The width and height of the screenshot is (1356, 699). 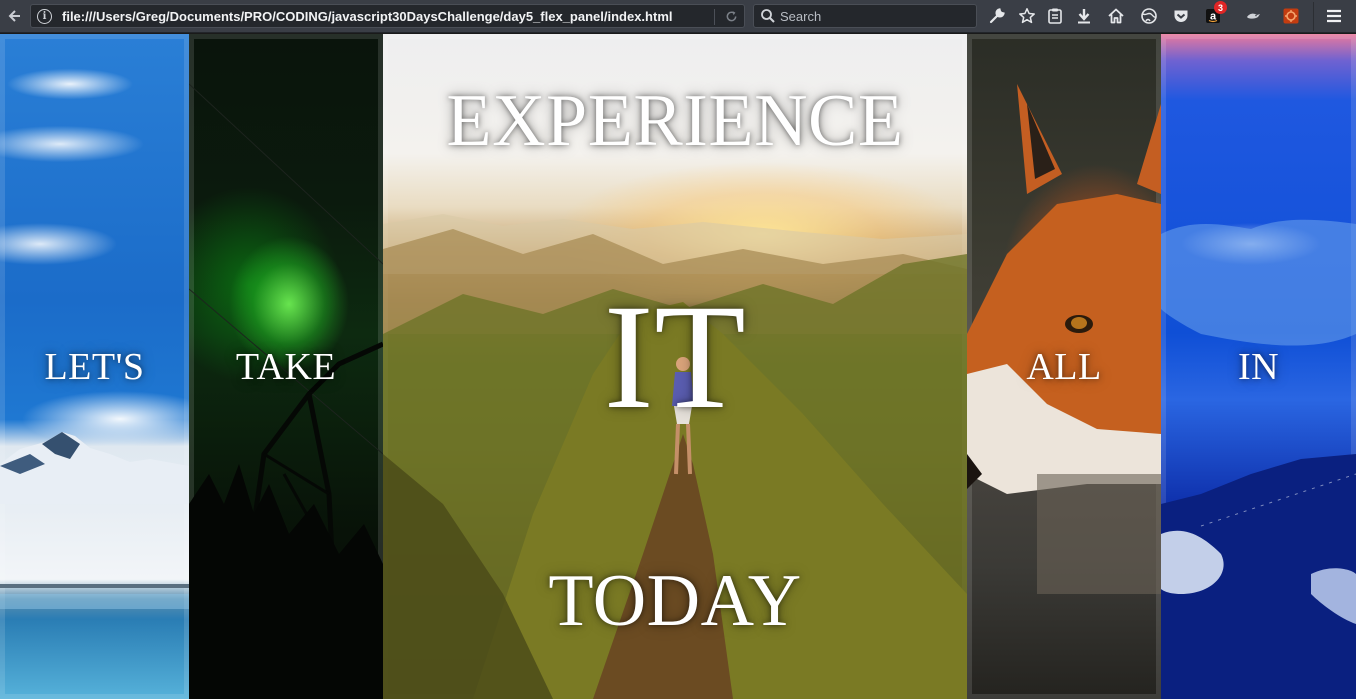 I want to click on panel-word-lets: LET'S, so click(x=94, y=366).